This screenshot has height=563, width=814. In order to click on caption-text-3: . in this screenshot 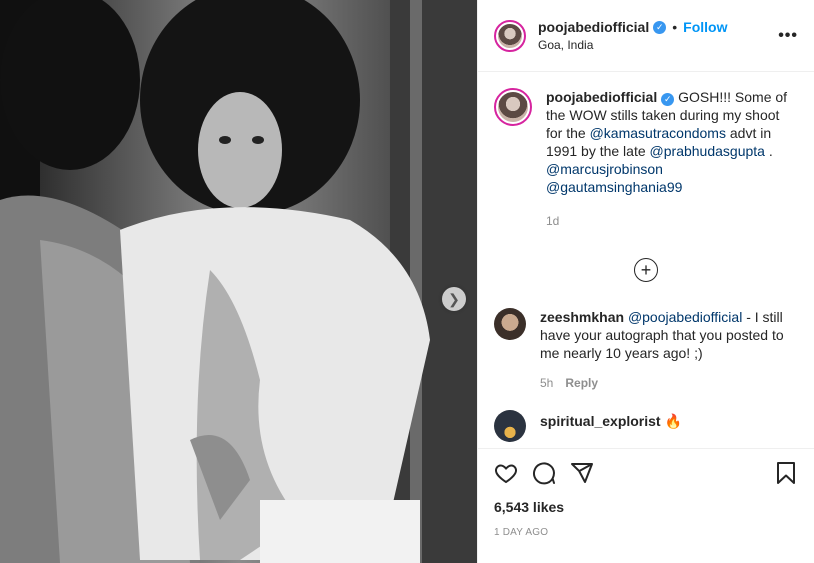, I will do `click(768, 151)`.